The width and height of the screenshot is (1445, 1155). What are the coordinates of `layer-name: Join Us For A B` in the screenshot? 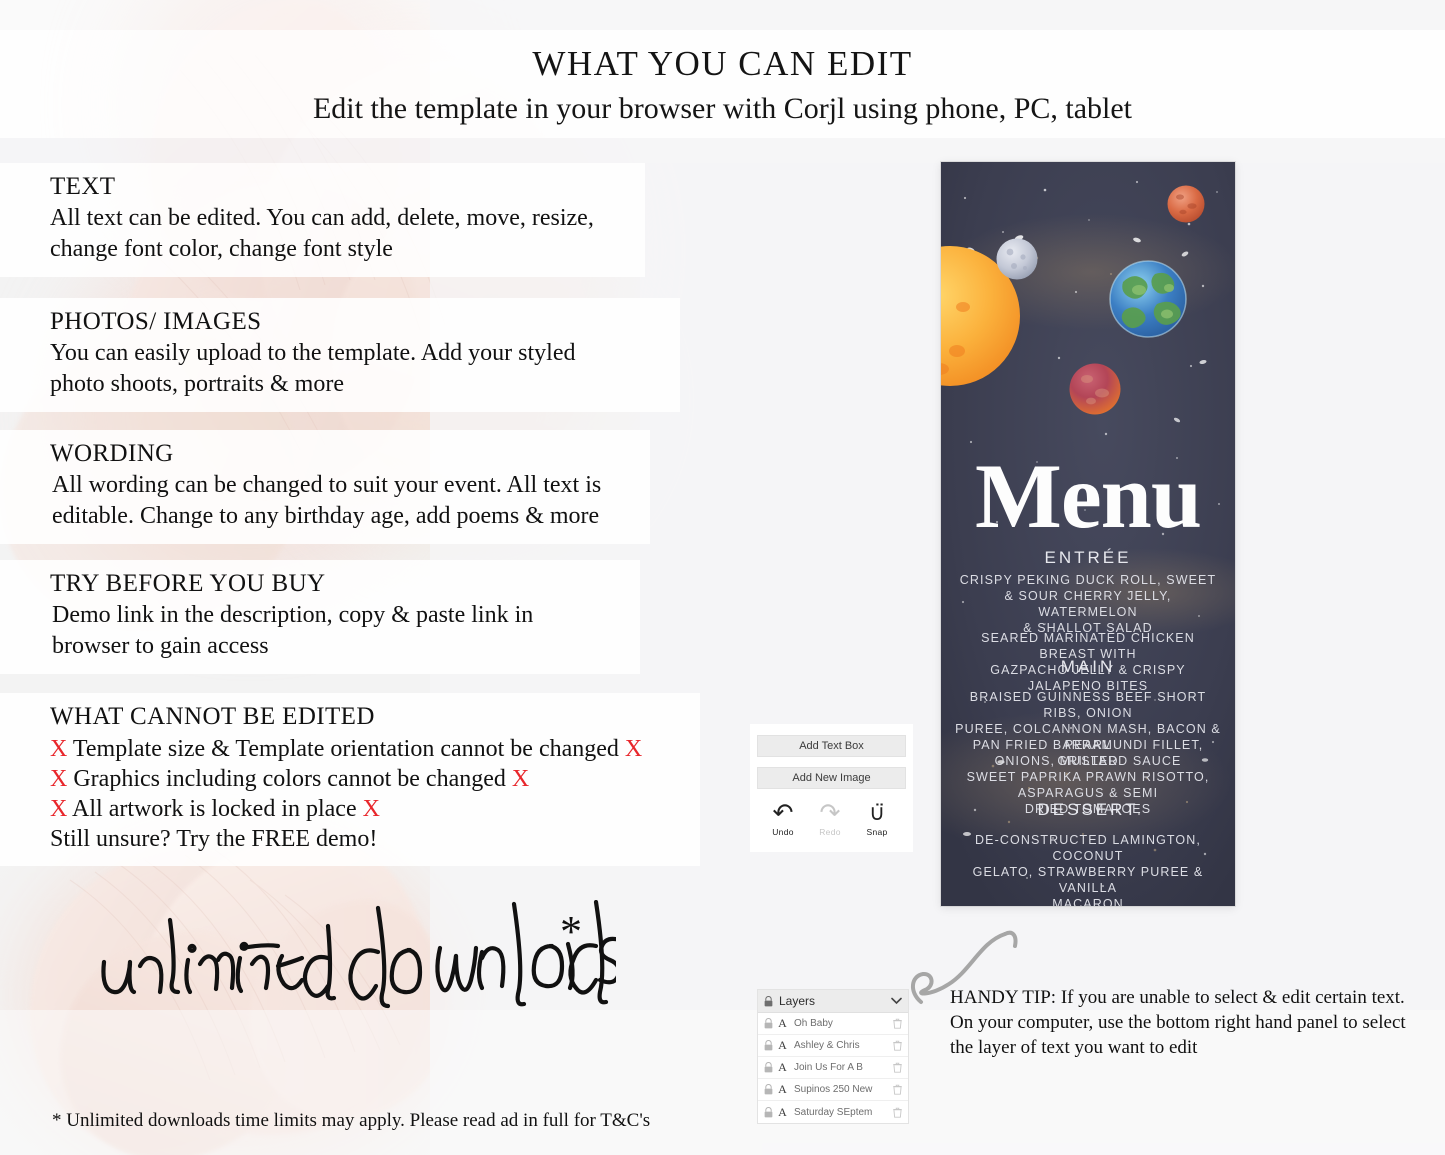 It's located at (828, 1067).